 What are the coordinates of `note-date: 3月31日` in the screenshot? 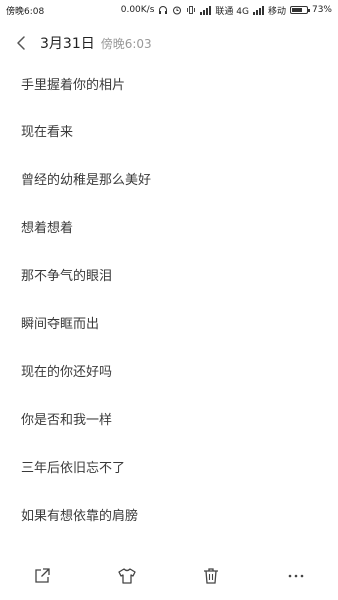 It's located at (67, 44).